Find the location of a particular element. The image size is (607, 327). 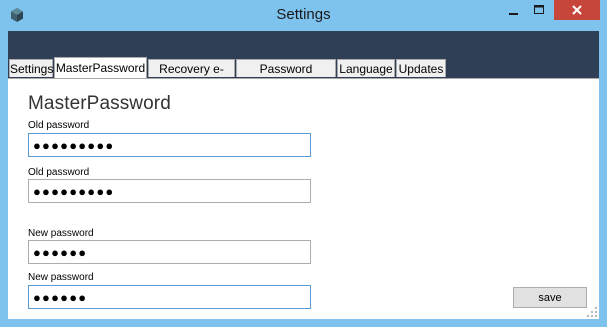

header-band is located at coordinates (303, 44).